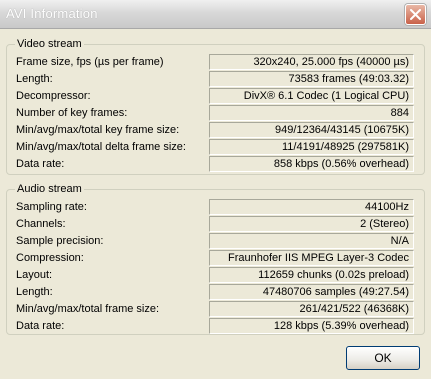 The height and width of the screenshot is (379, 431). I want to click on row-value: 261/421/522 (46368K), so click(311, 309).